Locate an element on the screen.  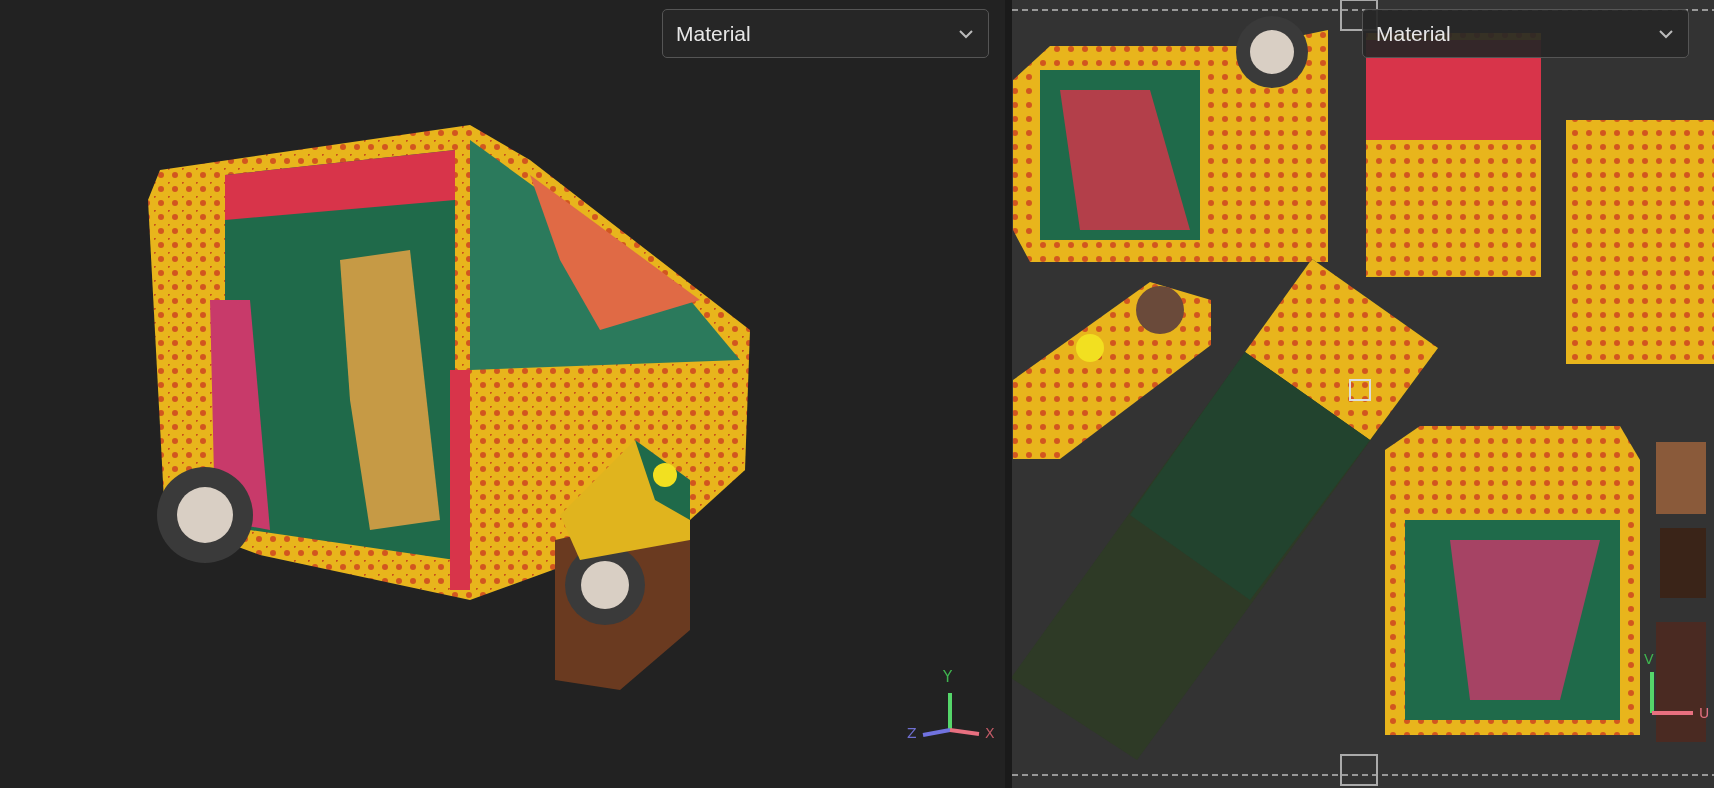
uv-handle is located at coordinates (1359, 770).